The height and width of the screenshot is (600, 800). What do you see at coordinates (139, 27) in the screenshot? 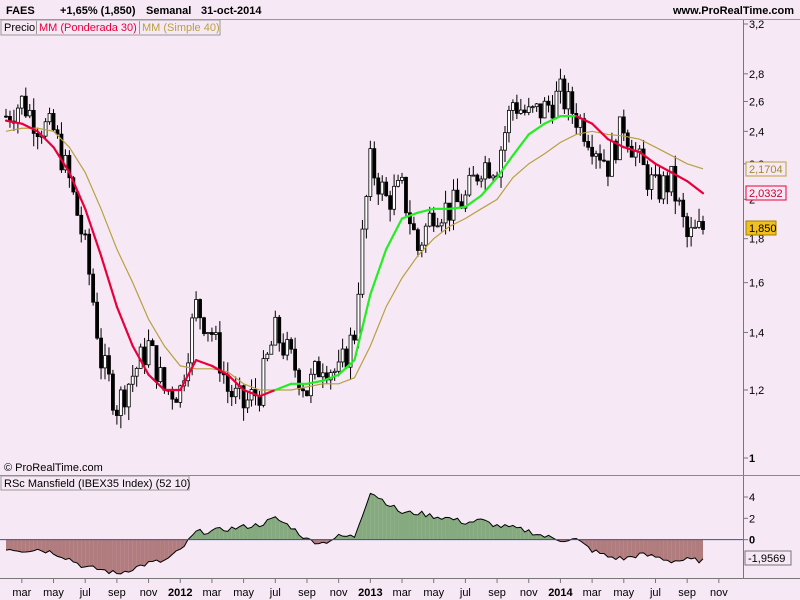
I see `legend-ma-divider` at bounding box center [139, 27].